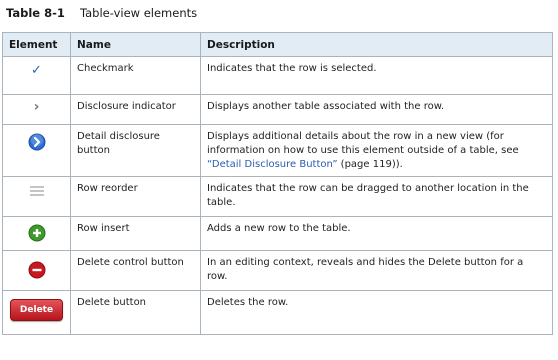 The width and height of the screenshot is (558, 360). What do you see at coordinates (36, 191) in the screenshot?
I see `reorder-grip-icon` at bounding box center [36, 191].